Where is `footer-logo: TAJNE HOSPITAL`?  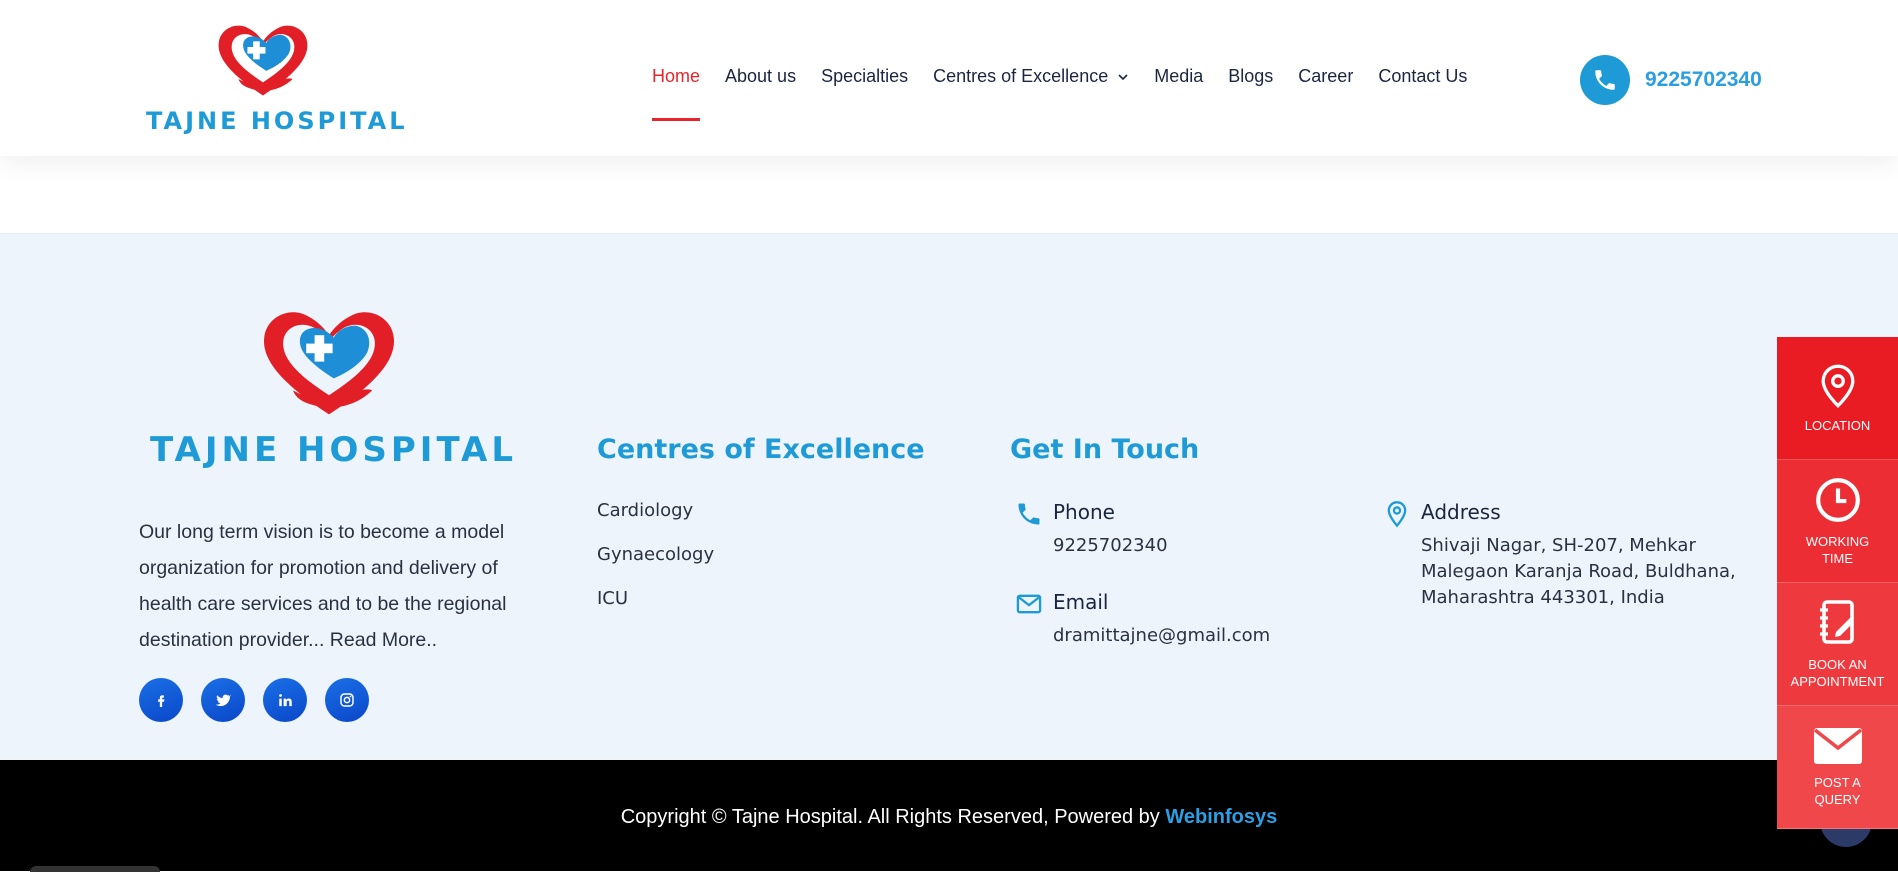 footer-logo: TAJNE HOSPITAL is located at coordinates (333, 387).